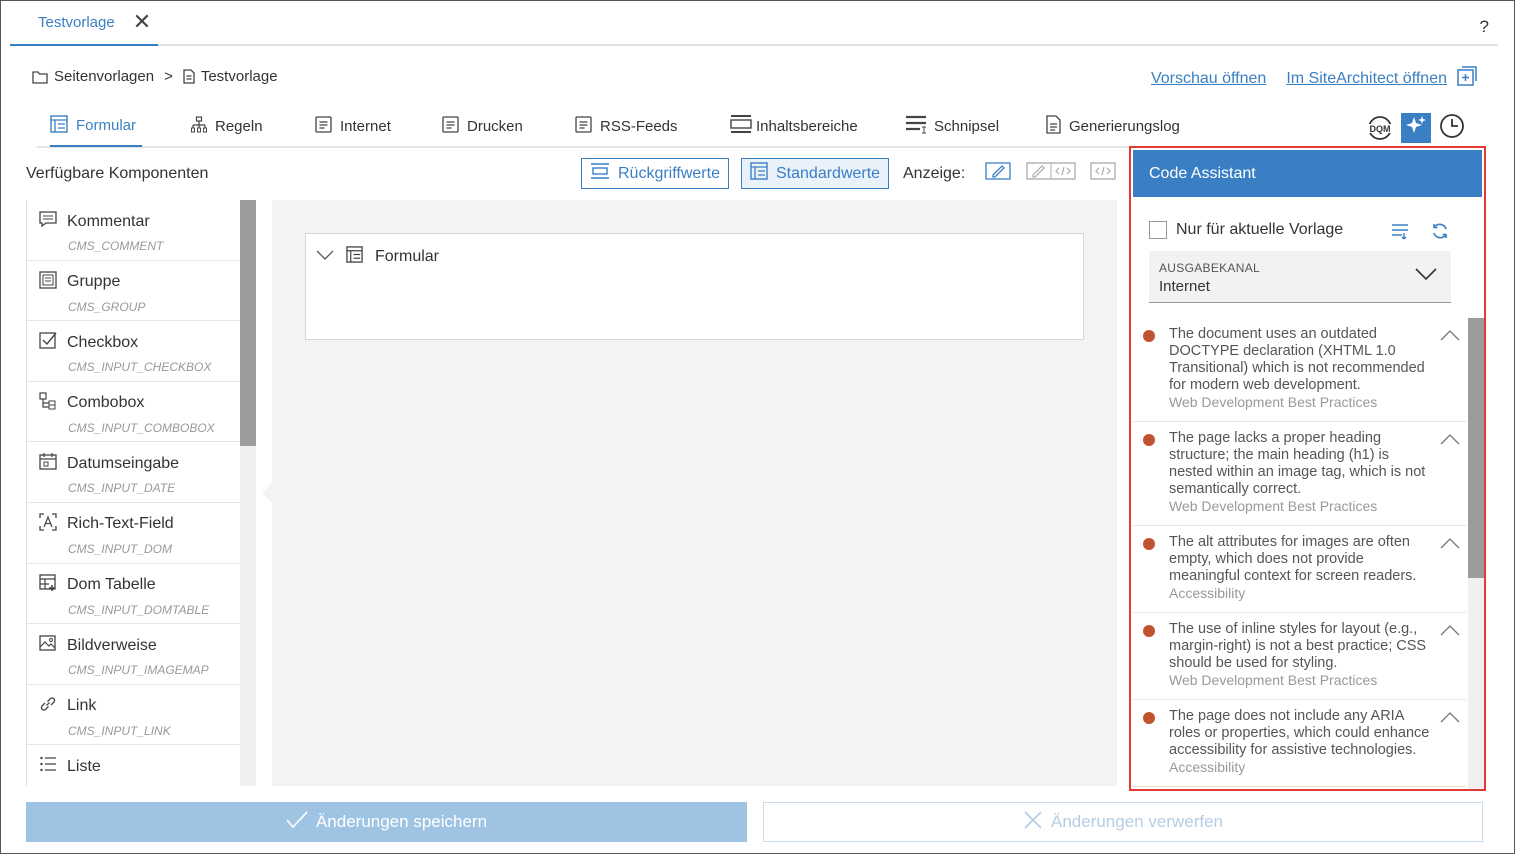 The height and width of the screenshot is (854, 1515). What do you see at coordinates (1300, 277) in the screenshot?
I see `output-channel-select: AUSGABEKANAL Internet` at bounding box center [1300, 277].